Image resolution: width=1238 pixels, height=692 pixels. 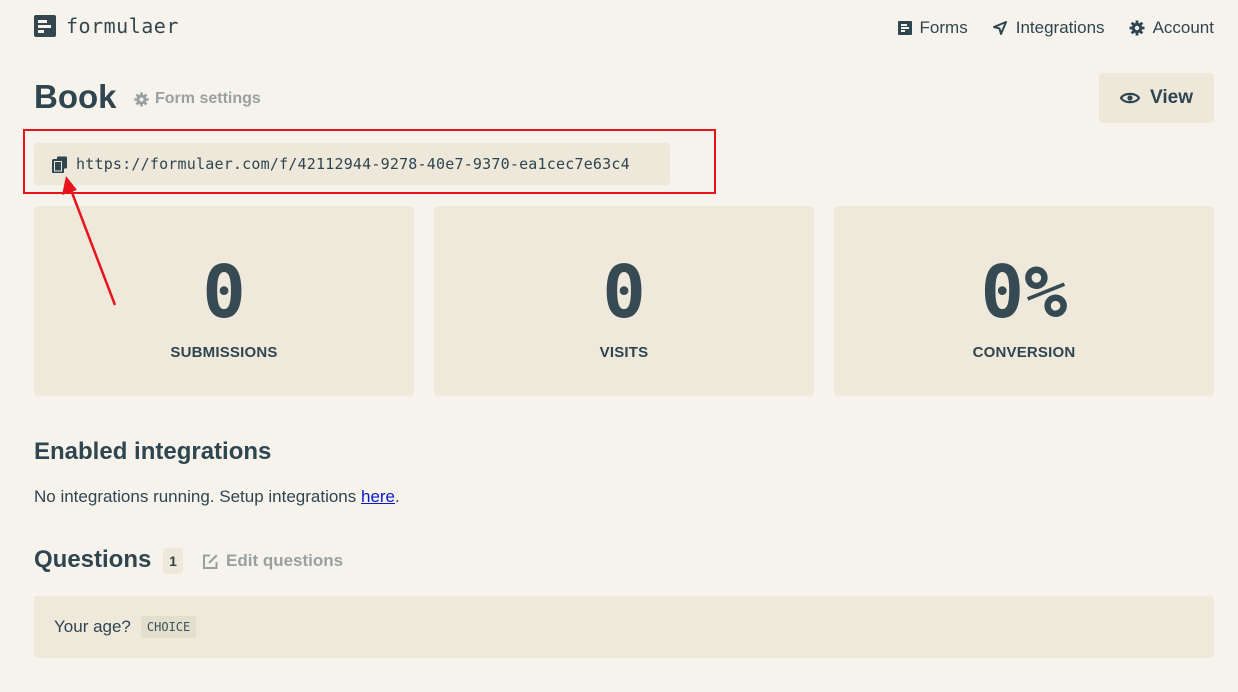 What do you see at coordinates (75, 96) in the screenshot?
I see `page-title: Book` at bounding box center [75, 96].